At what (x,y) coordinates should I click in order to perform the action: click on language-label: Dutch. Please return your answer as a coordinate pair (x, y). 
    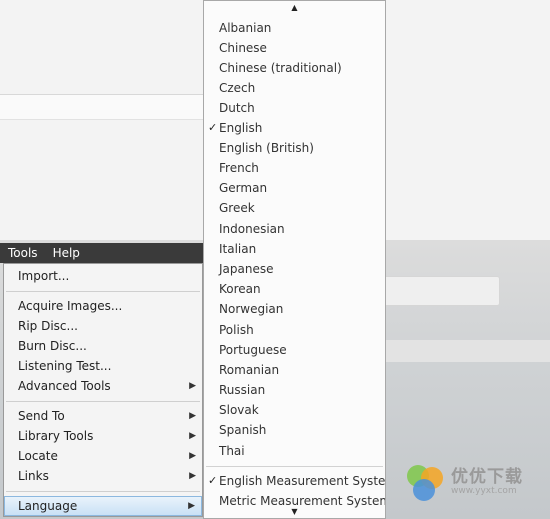
    Looking at the image, I should click on (237, 108).